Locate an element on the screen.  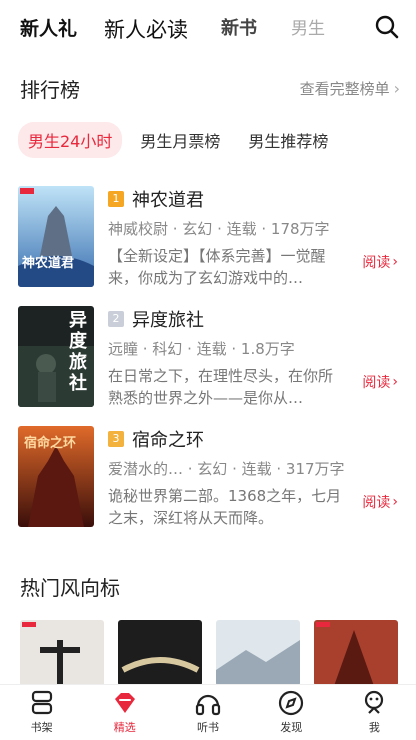
book-meta: 远瞳 · 科幻 · 连载 · 1.8万字 is located at coordinates (201, 349).